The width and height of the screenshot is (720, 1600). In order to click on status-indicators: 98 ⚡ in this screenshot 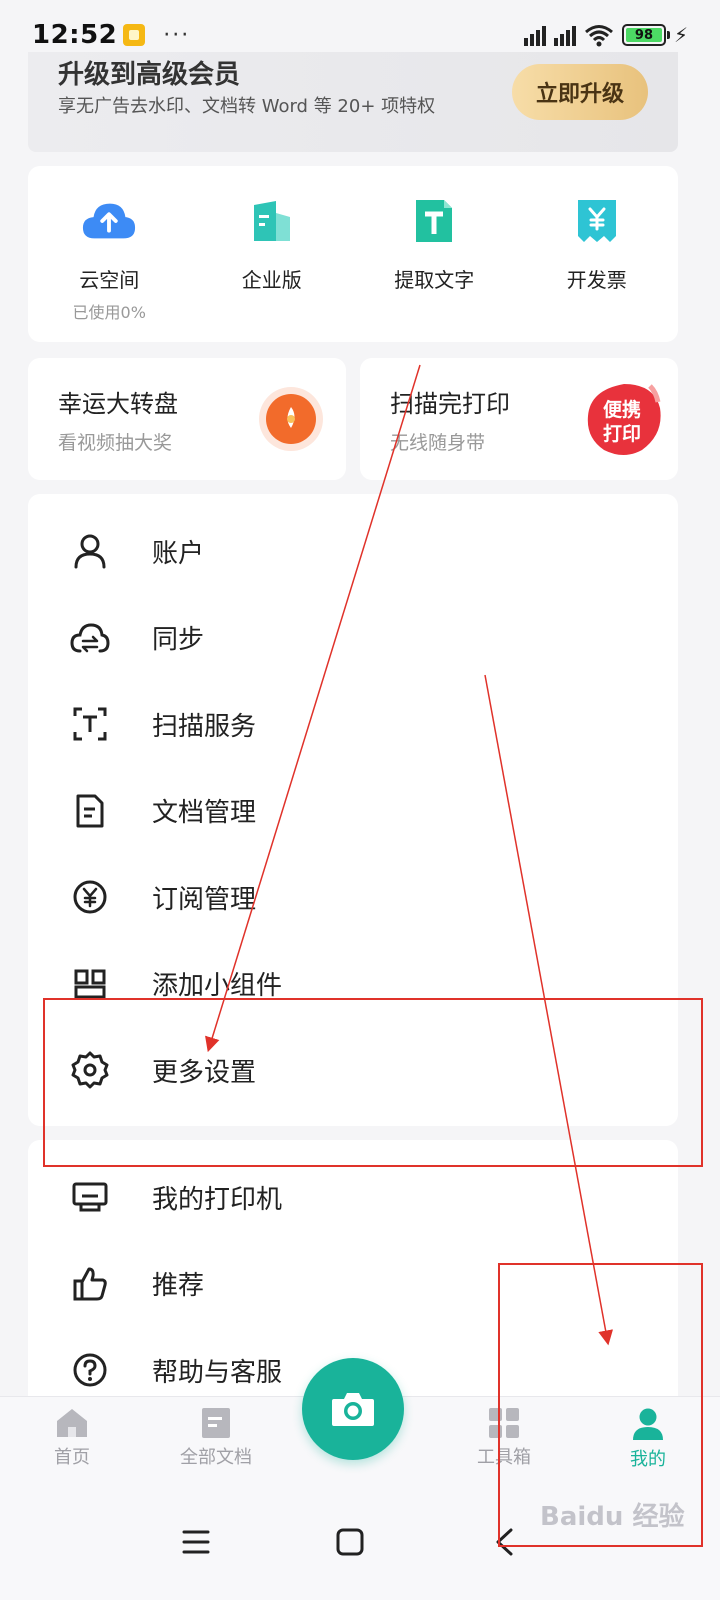, I will do `click(605, 35)`.